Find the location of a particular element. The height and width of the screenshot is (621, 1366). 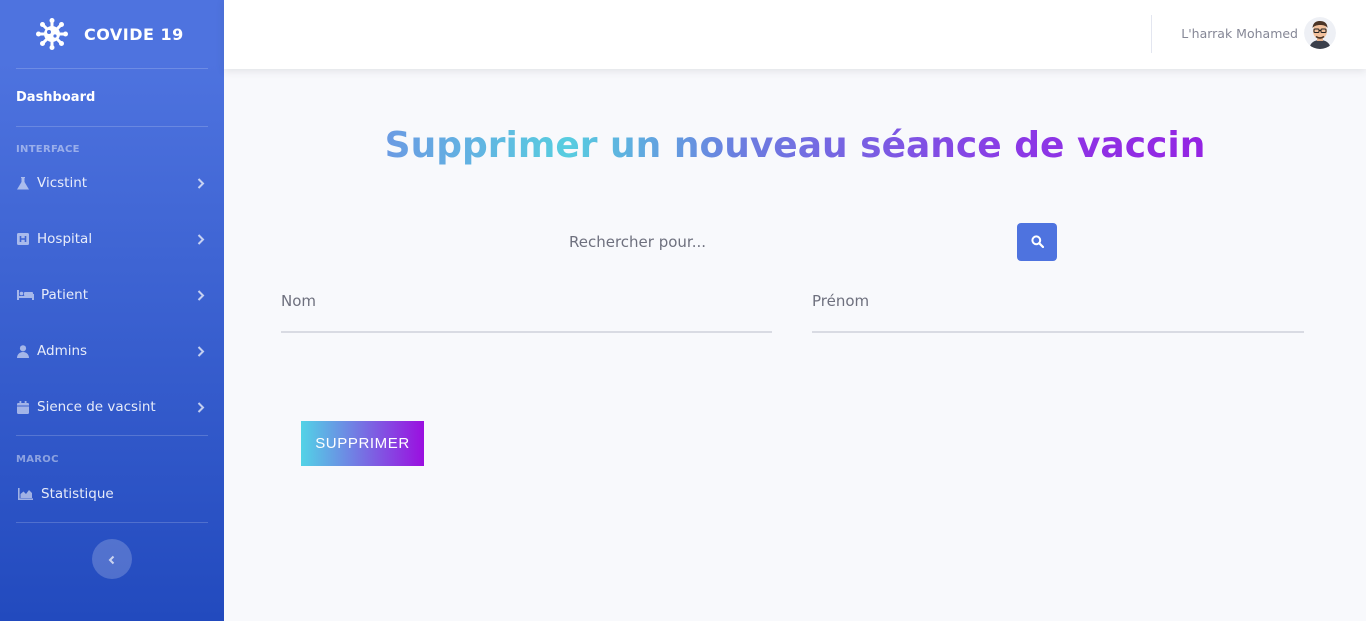

page-title: Supprimer un nouveau séance de vaccin is located at coordinates (795, 145).